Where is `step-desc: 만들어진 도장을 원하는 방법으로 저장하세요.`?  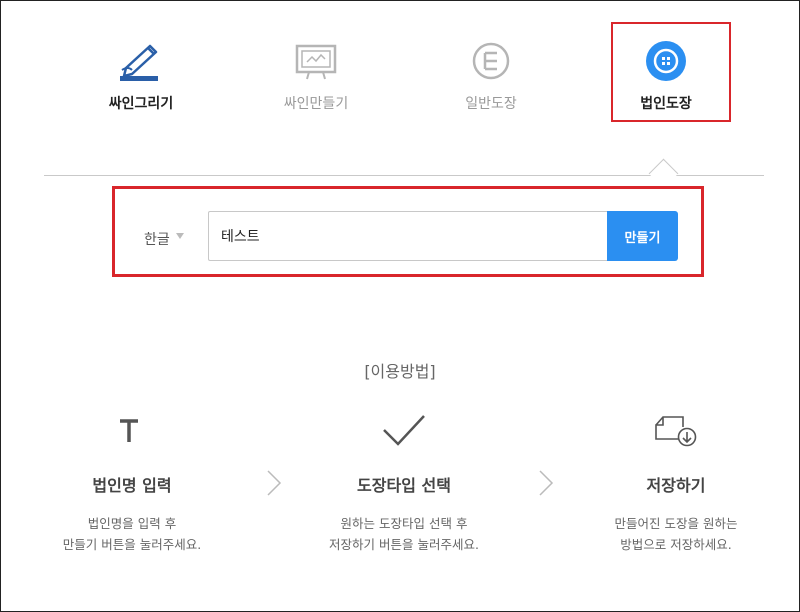
step-desc: 만들어진 도장을 원하는 방법으로 저장하세요. is located at coordinates (673, 534).